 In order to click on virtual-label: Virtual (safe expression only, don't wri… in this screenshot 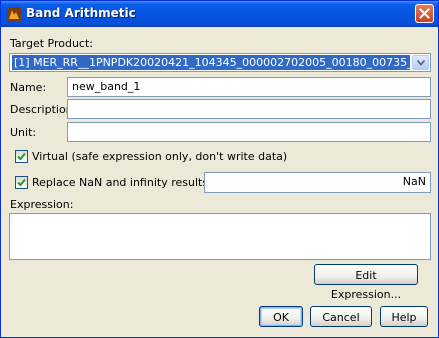, I will do `click(159, 156)`.